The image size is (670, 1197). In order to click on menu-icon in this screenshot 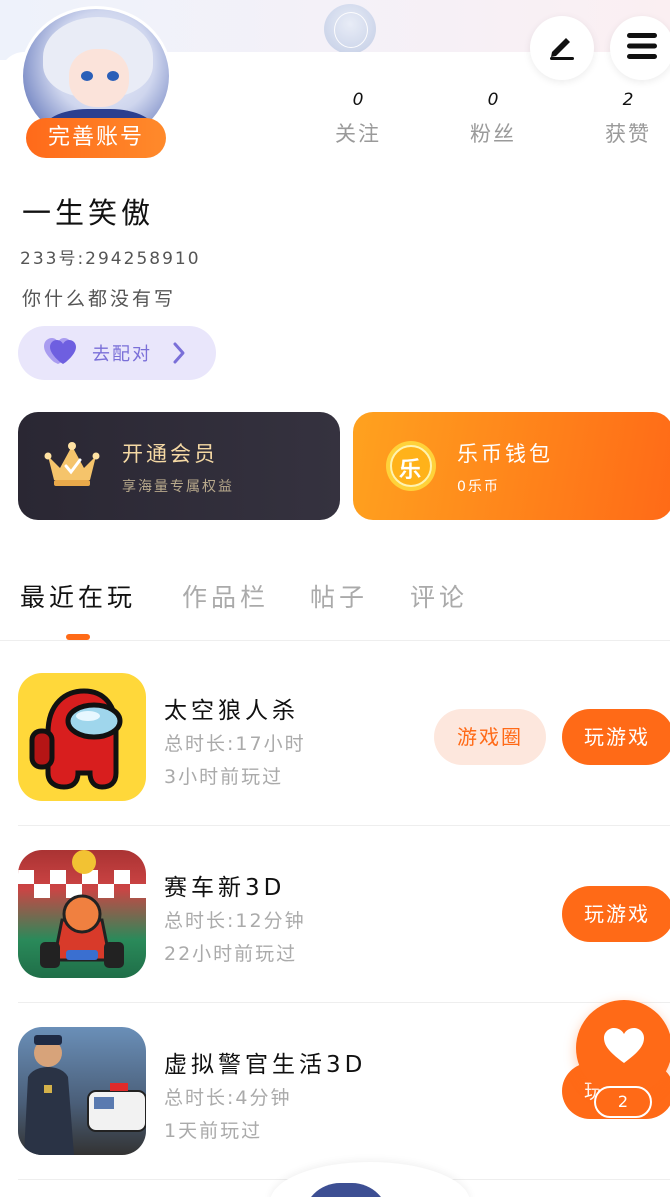, I will do `click(642, 48)`.